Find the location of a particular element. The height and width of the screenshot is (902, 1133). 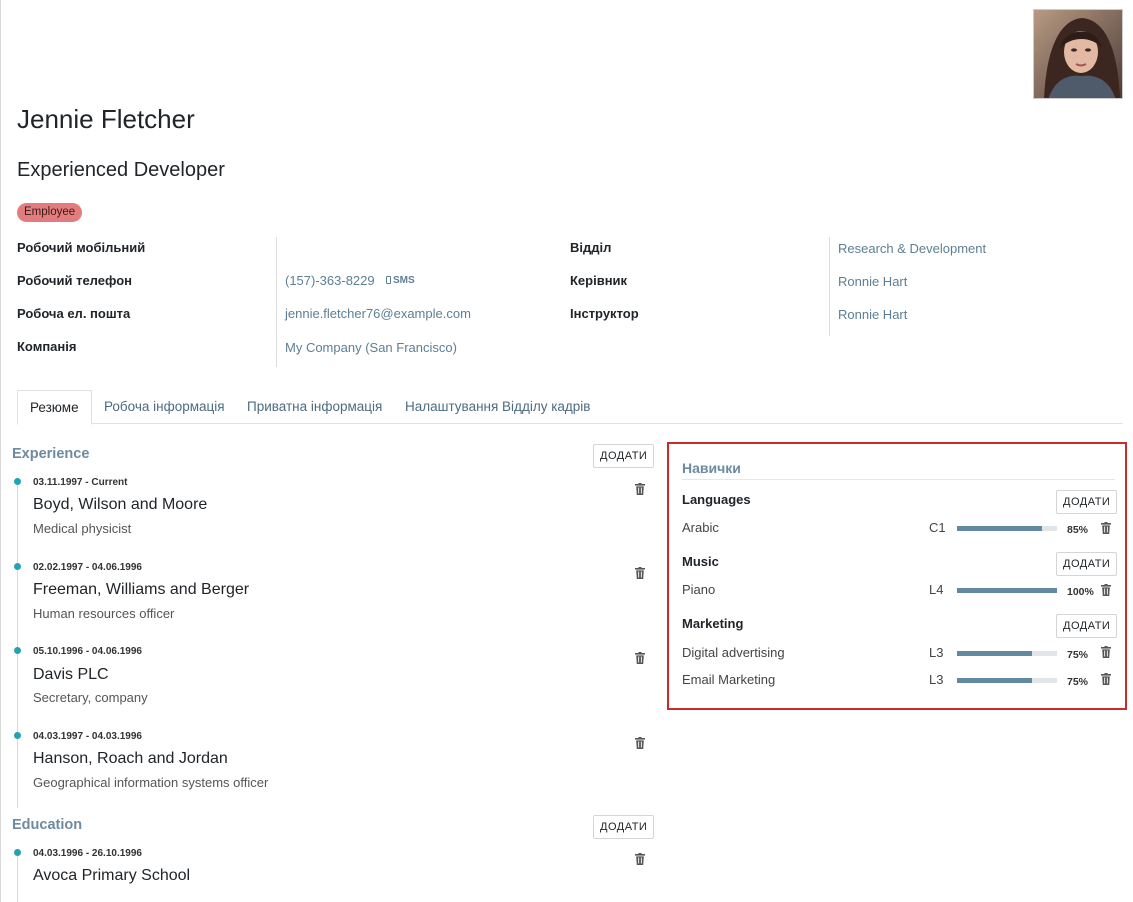

tab-private-information: Приватна інформація is located at coordinates (314, 407).